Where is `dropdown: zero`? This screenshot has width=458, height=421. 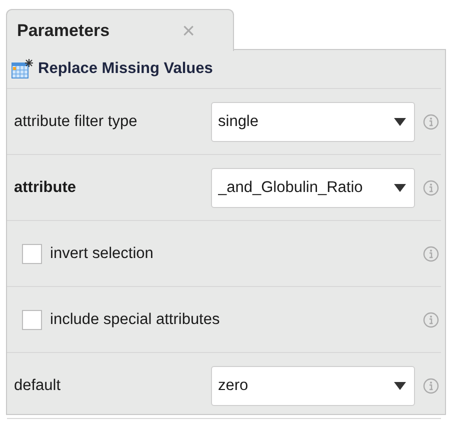 dropdown: zero is located at coordinates (313, 386).